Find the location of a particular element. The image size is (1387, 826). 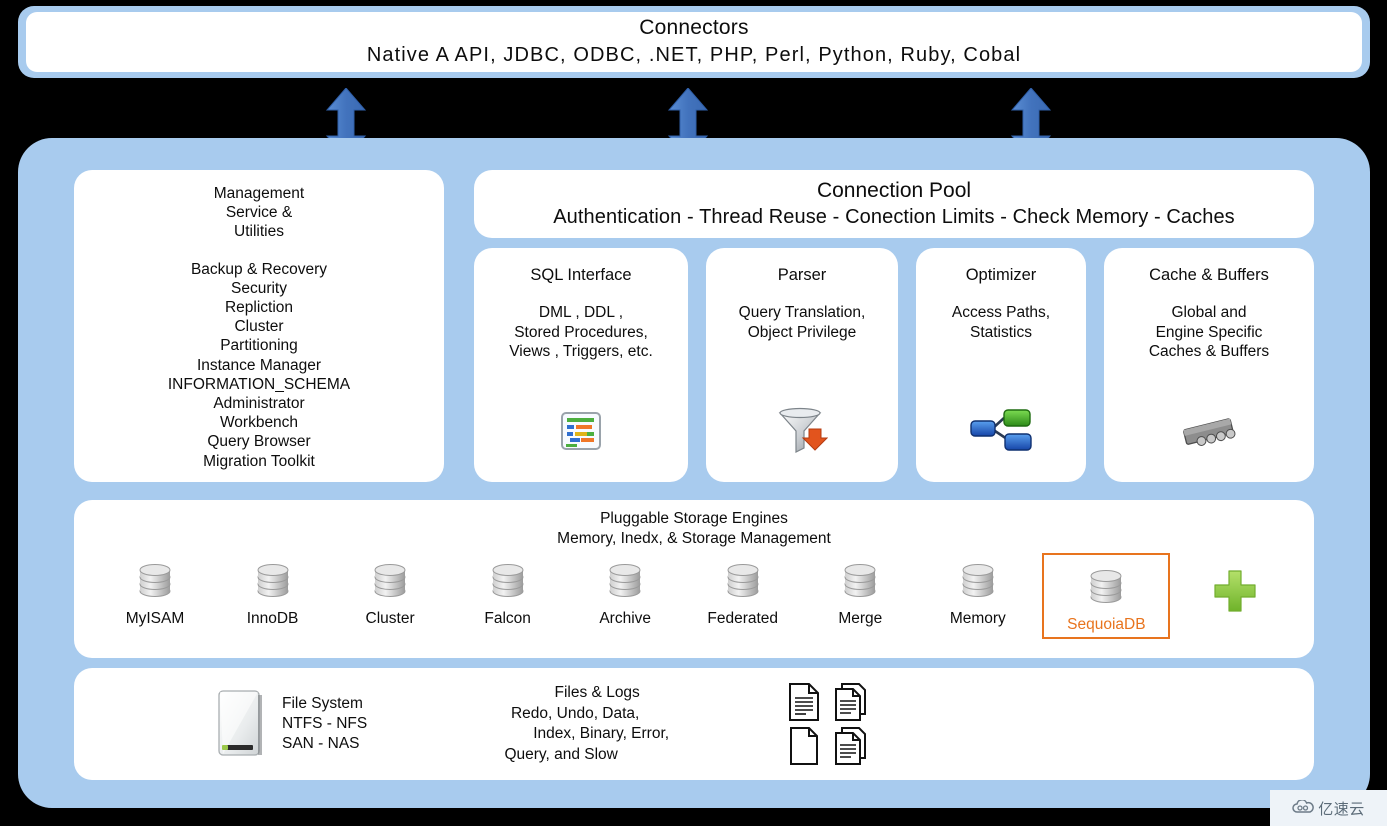

card-title: SQL Interface is located at coordinates (581, 275).